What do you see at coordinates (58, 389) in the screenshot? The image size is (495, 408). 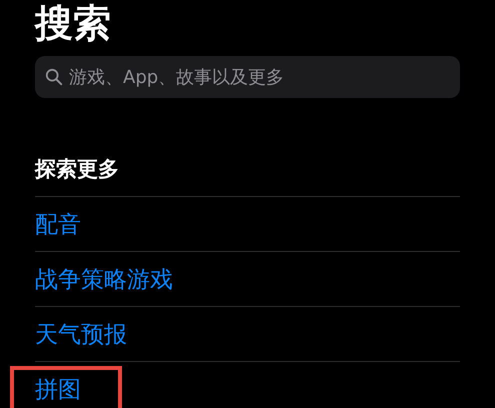 I see `suggestion-link: 拼图` at bounding box center [58, 389].